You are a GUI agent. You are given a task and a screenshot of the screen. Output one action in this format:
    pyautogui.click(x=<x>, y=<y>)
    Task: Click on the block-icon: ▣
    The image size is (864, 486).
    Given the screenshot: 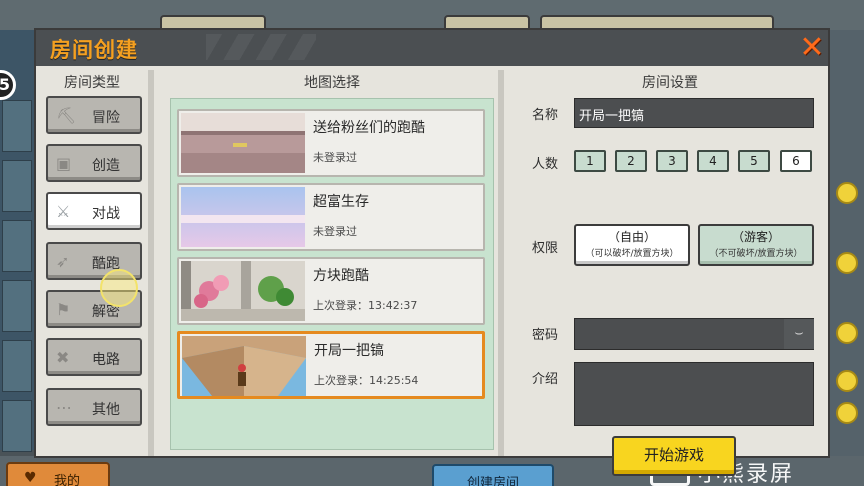 What is the action you would take?
    pyautogui.click(x=64, y=163)
    